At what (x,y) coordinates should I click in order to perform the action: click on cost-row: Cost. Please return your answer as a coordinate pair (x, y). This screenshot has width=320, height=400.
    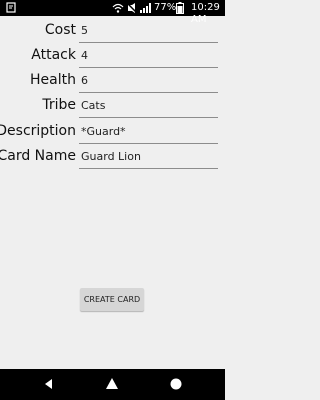
    Looking at the image, I should click on (112, 32).